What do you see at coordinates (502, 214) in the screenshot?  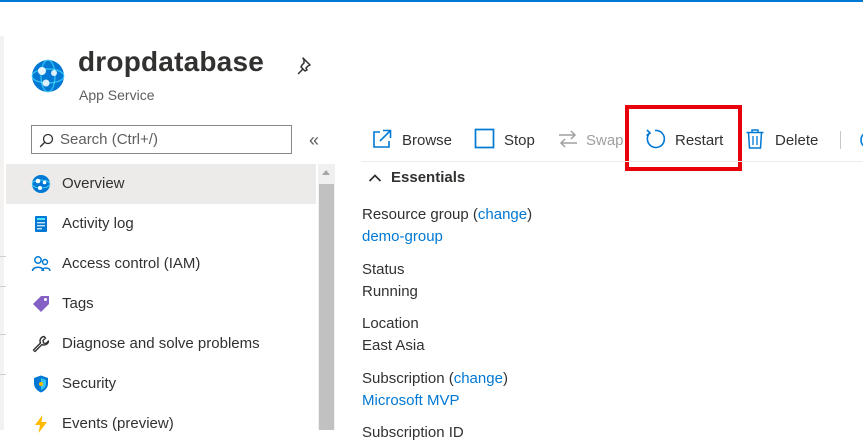 I see `change-resource-group-link: change` at bounding box center [502, 214].